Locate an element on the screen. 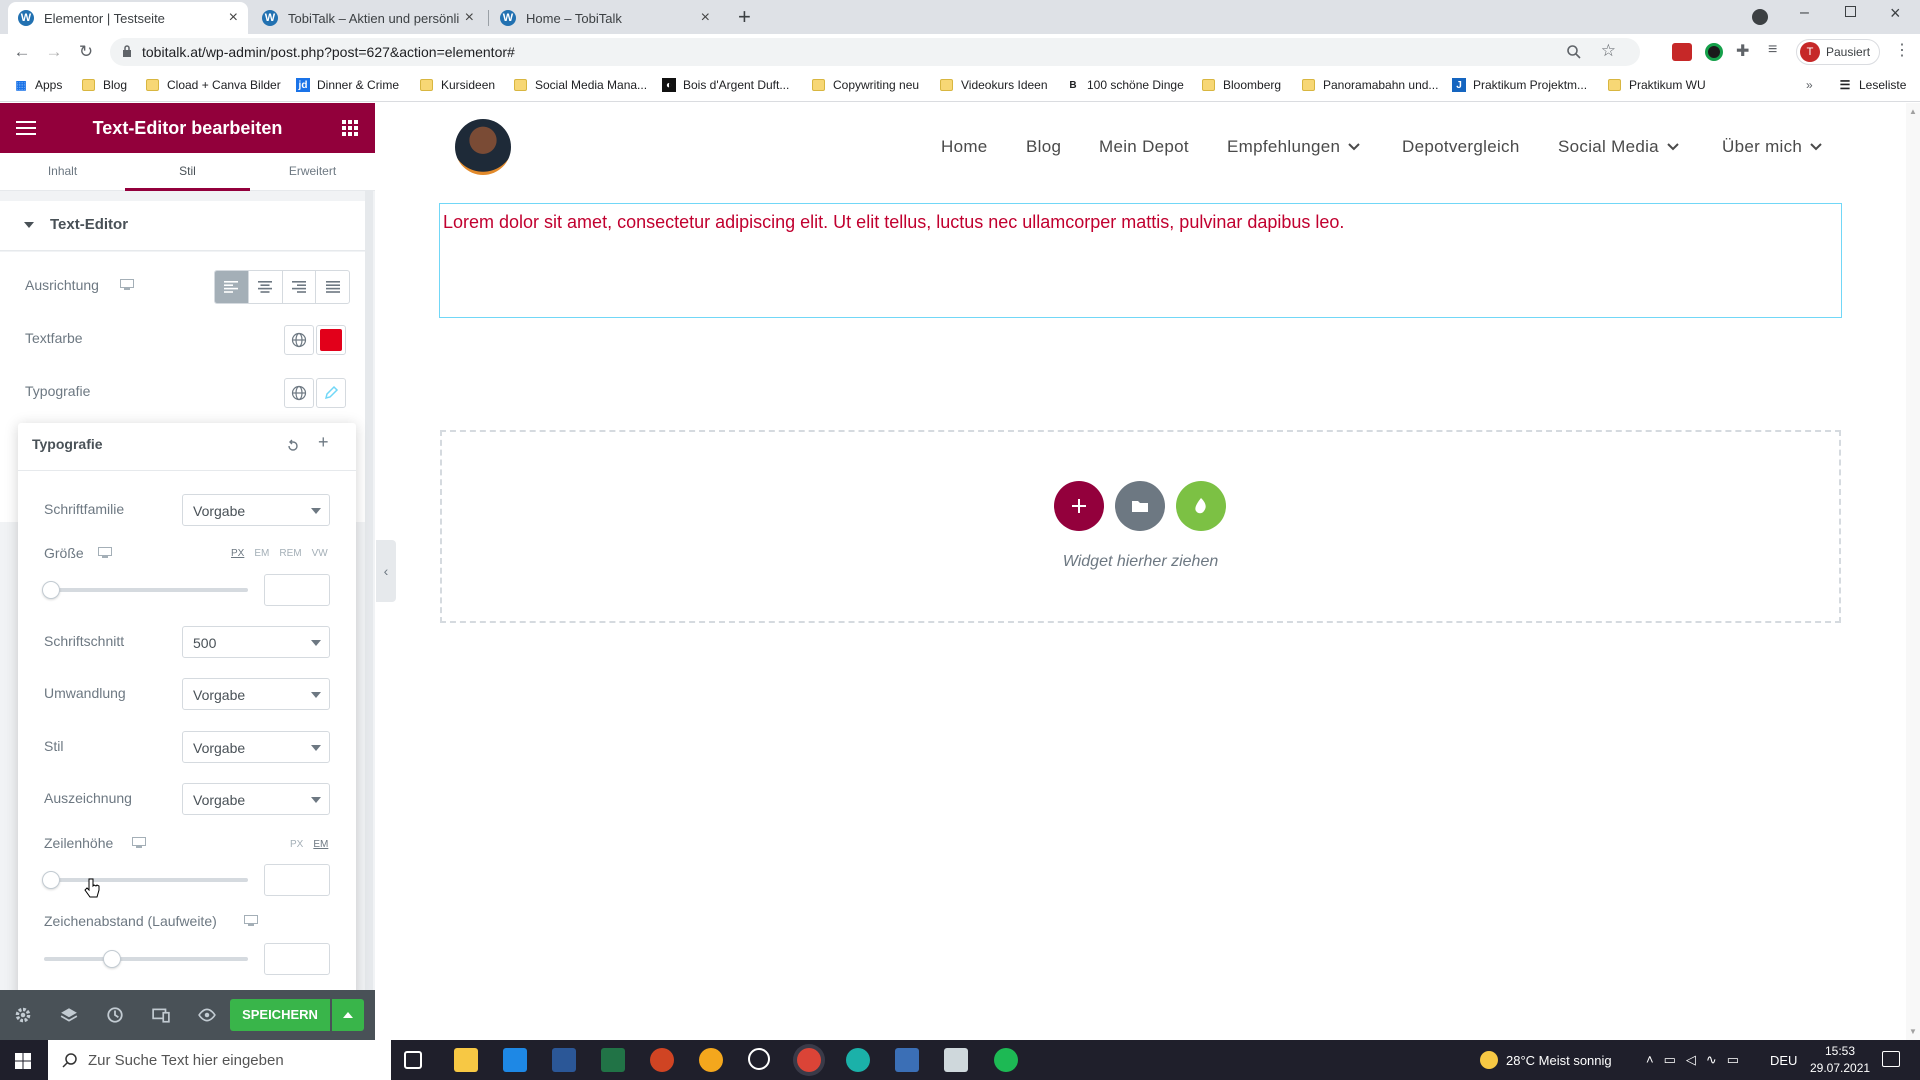  line-height-input is located at coordinates (297, 880).